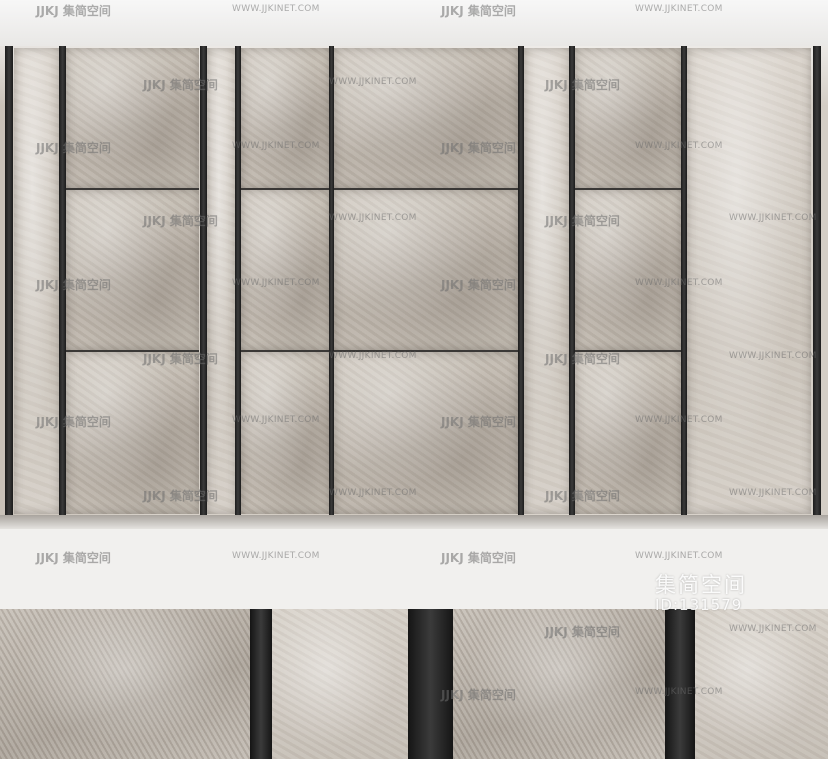 This screenshot has height=759, width=828. I want to click on id-watermark: ID:131579, so click(699, 605).